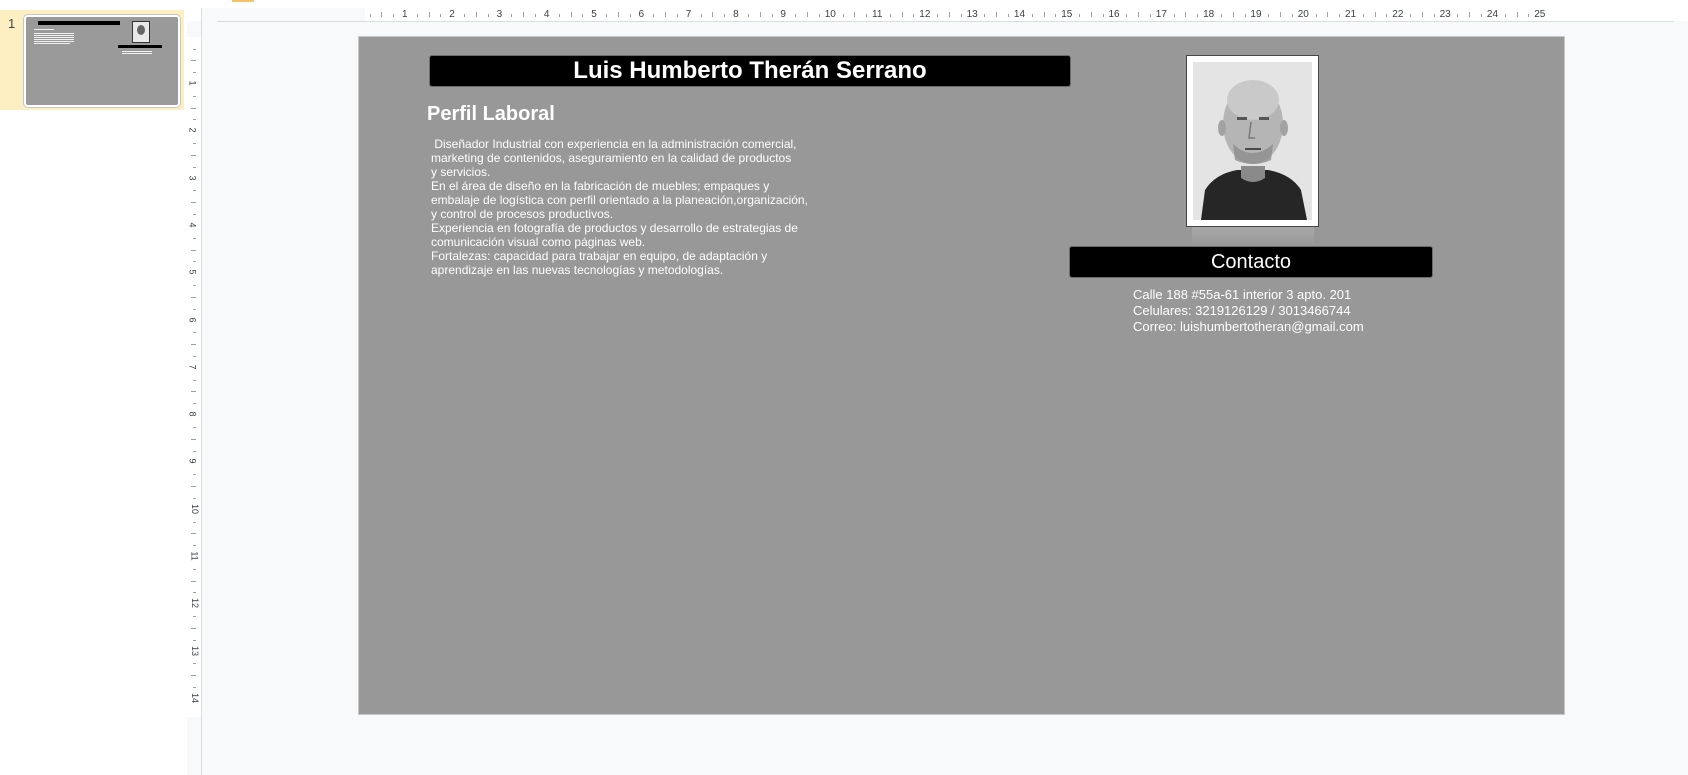 The image size is (1688, 775). What do you see at coordinates (461, 172) in the screenshot?
I see `perfil-line: y servicios.` at bounding box center [461, 172].